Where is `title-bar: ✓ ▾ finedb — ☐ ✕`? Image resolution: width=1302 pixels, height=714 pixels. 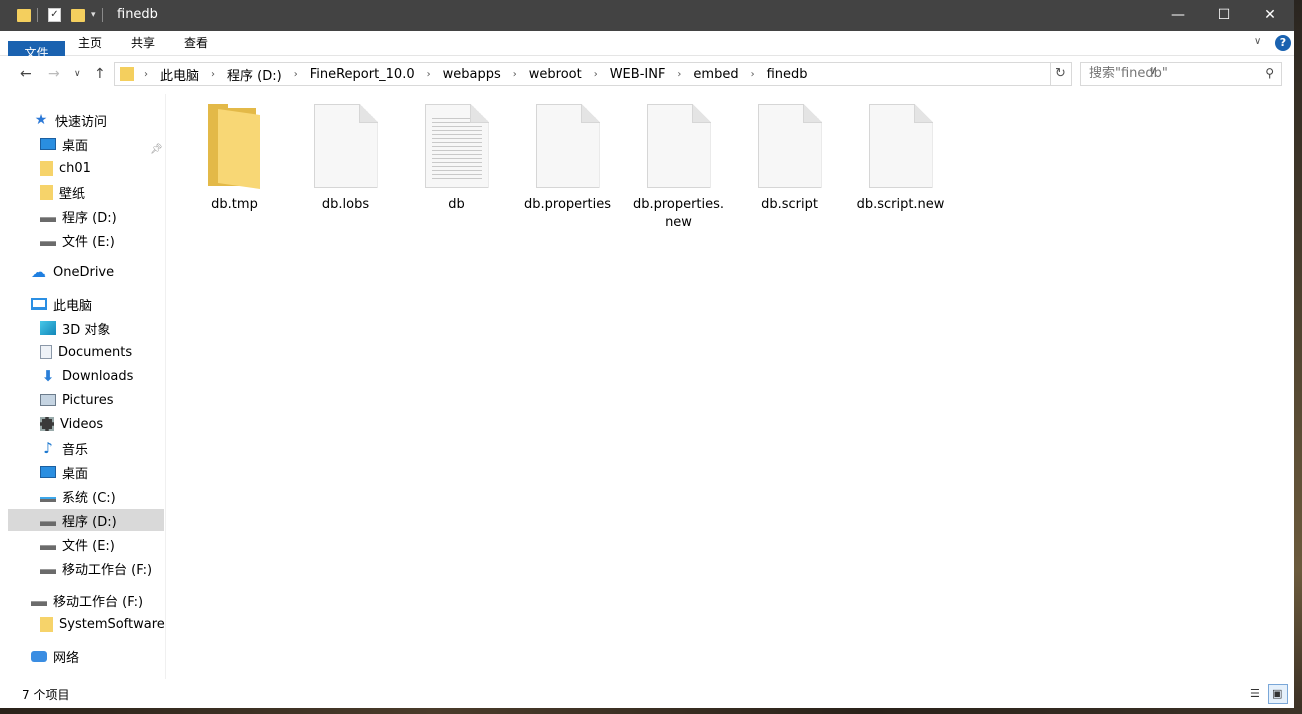 title-bar: ✓ ▾ finedb — ☐ ✕ is located at coordinates (647, 15).